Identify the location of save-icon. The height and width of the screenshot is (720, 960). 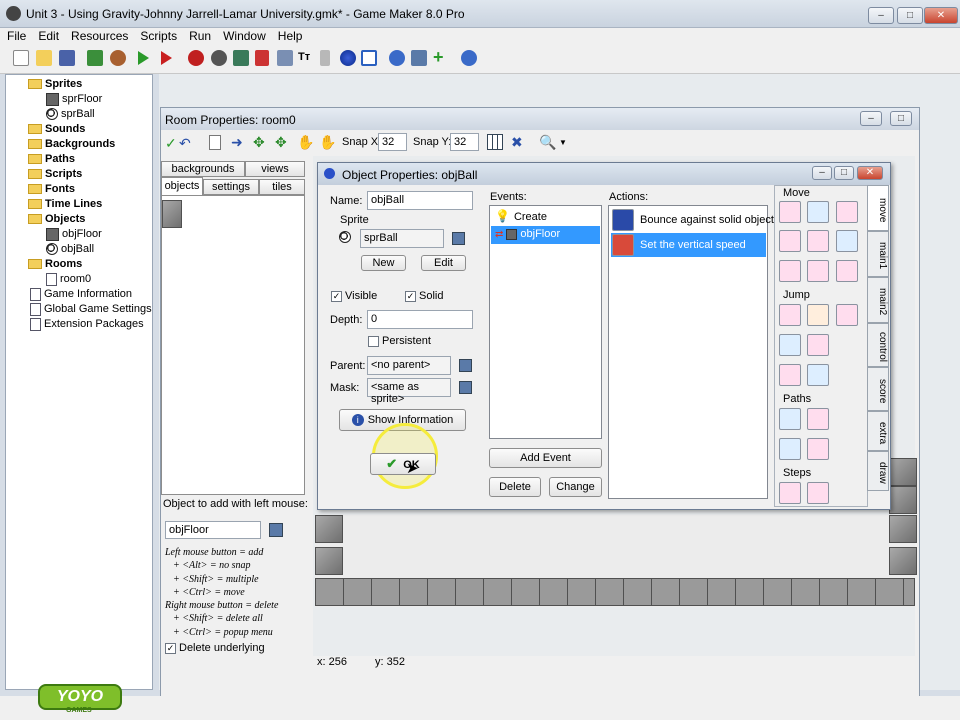
(67, 58).